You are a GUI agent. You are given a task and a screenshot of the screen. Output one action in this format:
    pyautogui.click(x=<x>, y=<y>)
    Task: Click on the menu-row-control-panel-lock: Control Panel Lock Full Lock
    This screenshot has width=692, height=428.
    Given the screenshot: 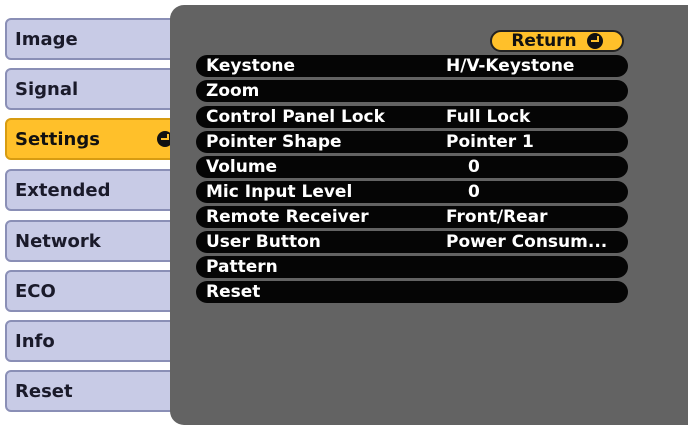 What is the action you would take?
    pyautogui.click(x=412, y=117)
    